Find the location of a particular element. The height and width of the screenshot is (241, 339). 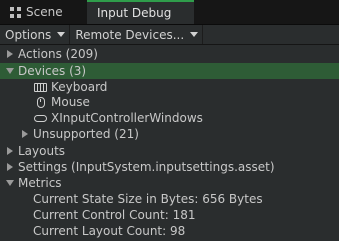

tree-item-label: Devices (3) is located at coordinates (52, 71).